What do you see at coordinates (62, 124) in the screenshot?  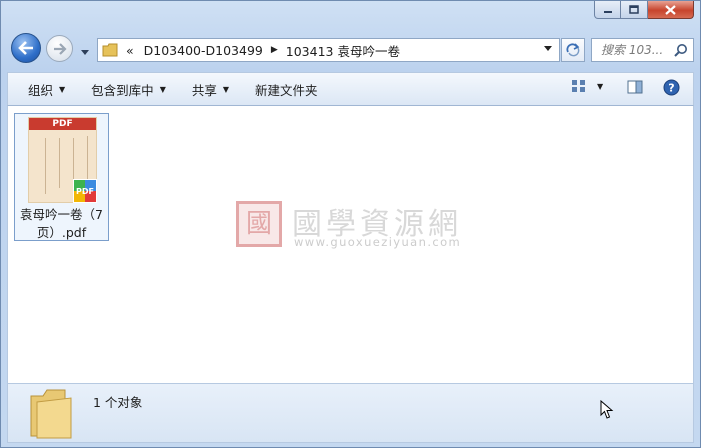 I see `pdf-thumbnail-label: PDF` at bounding box center [62, 124].